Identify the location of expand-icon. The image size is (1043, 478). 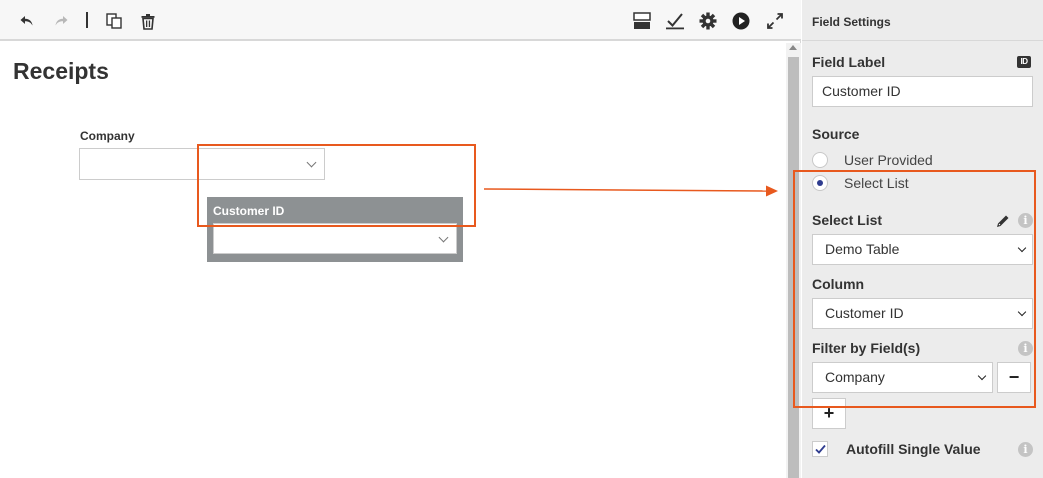
(775, 21).